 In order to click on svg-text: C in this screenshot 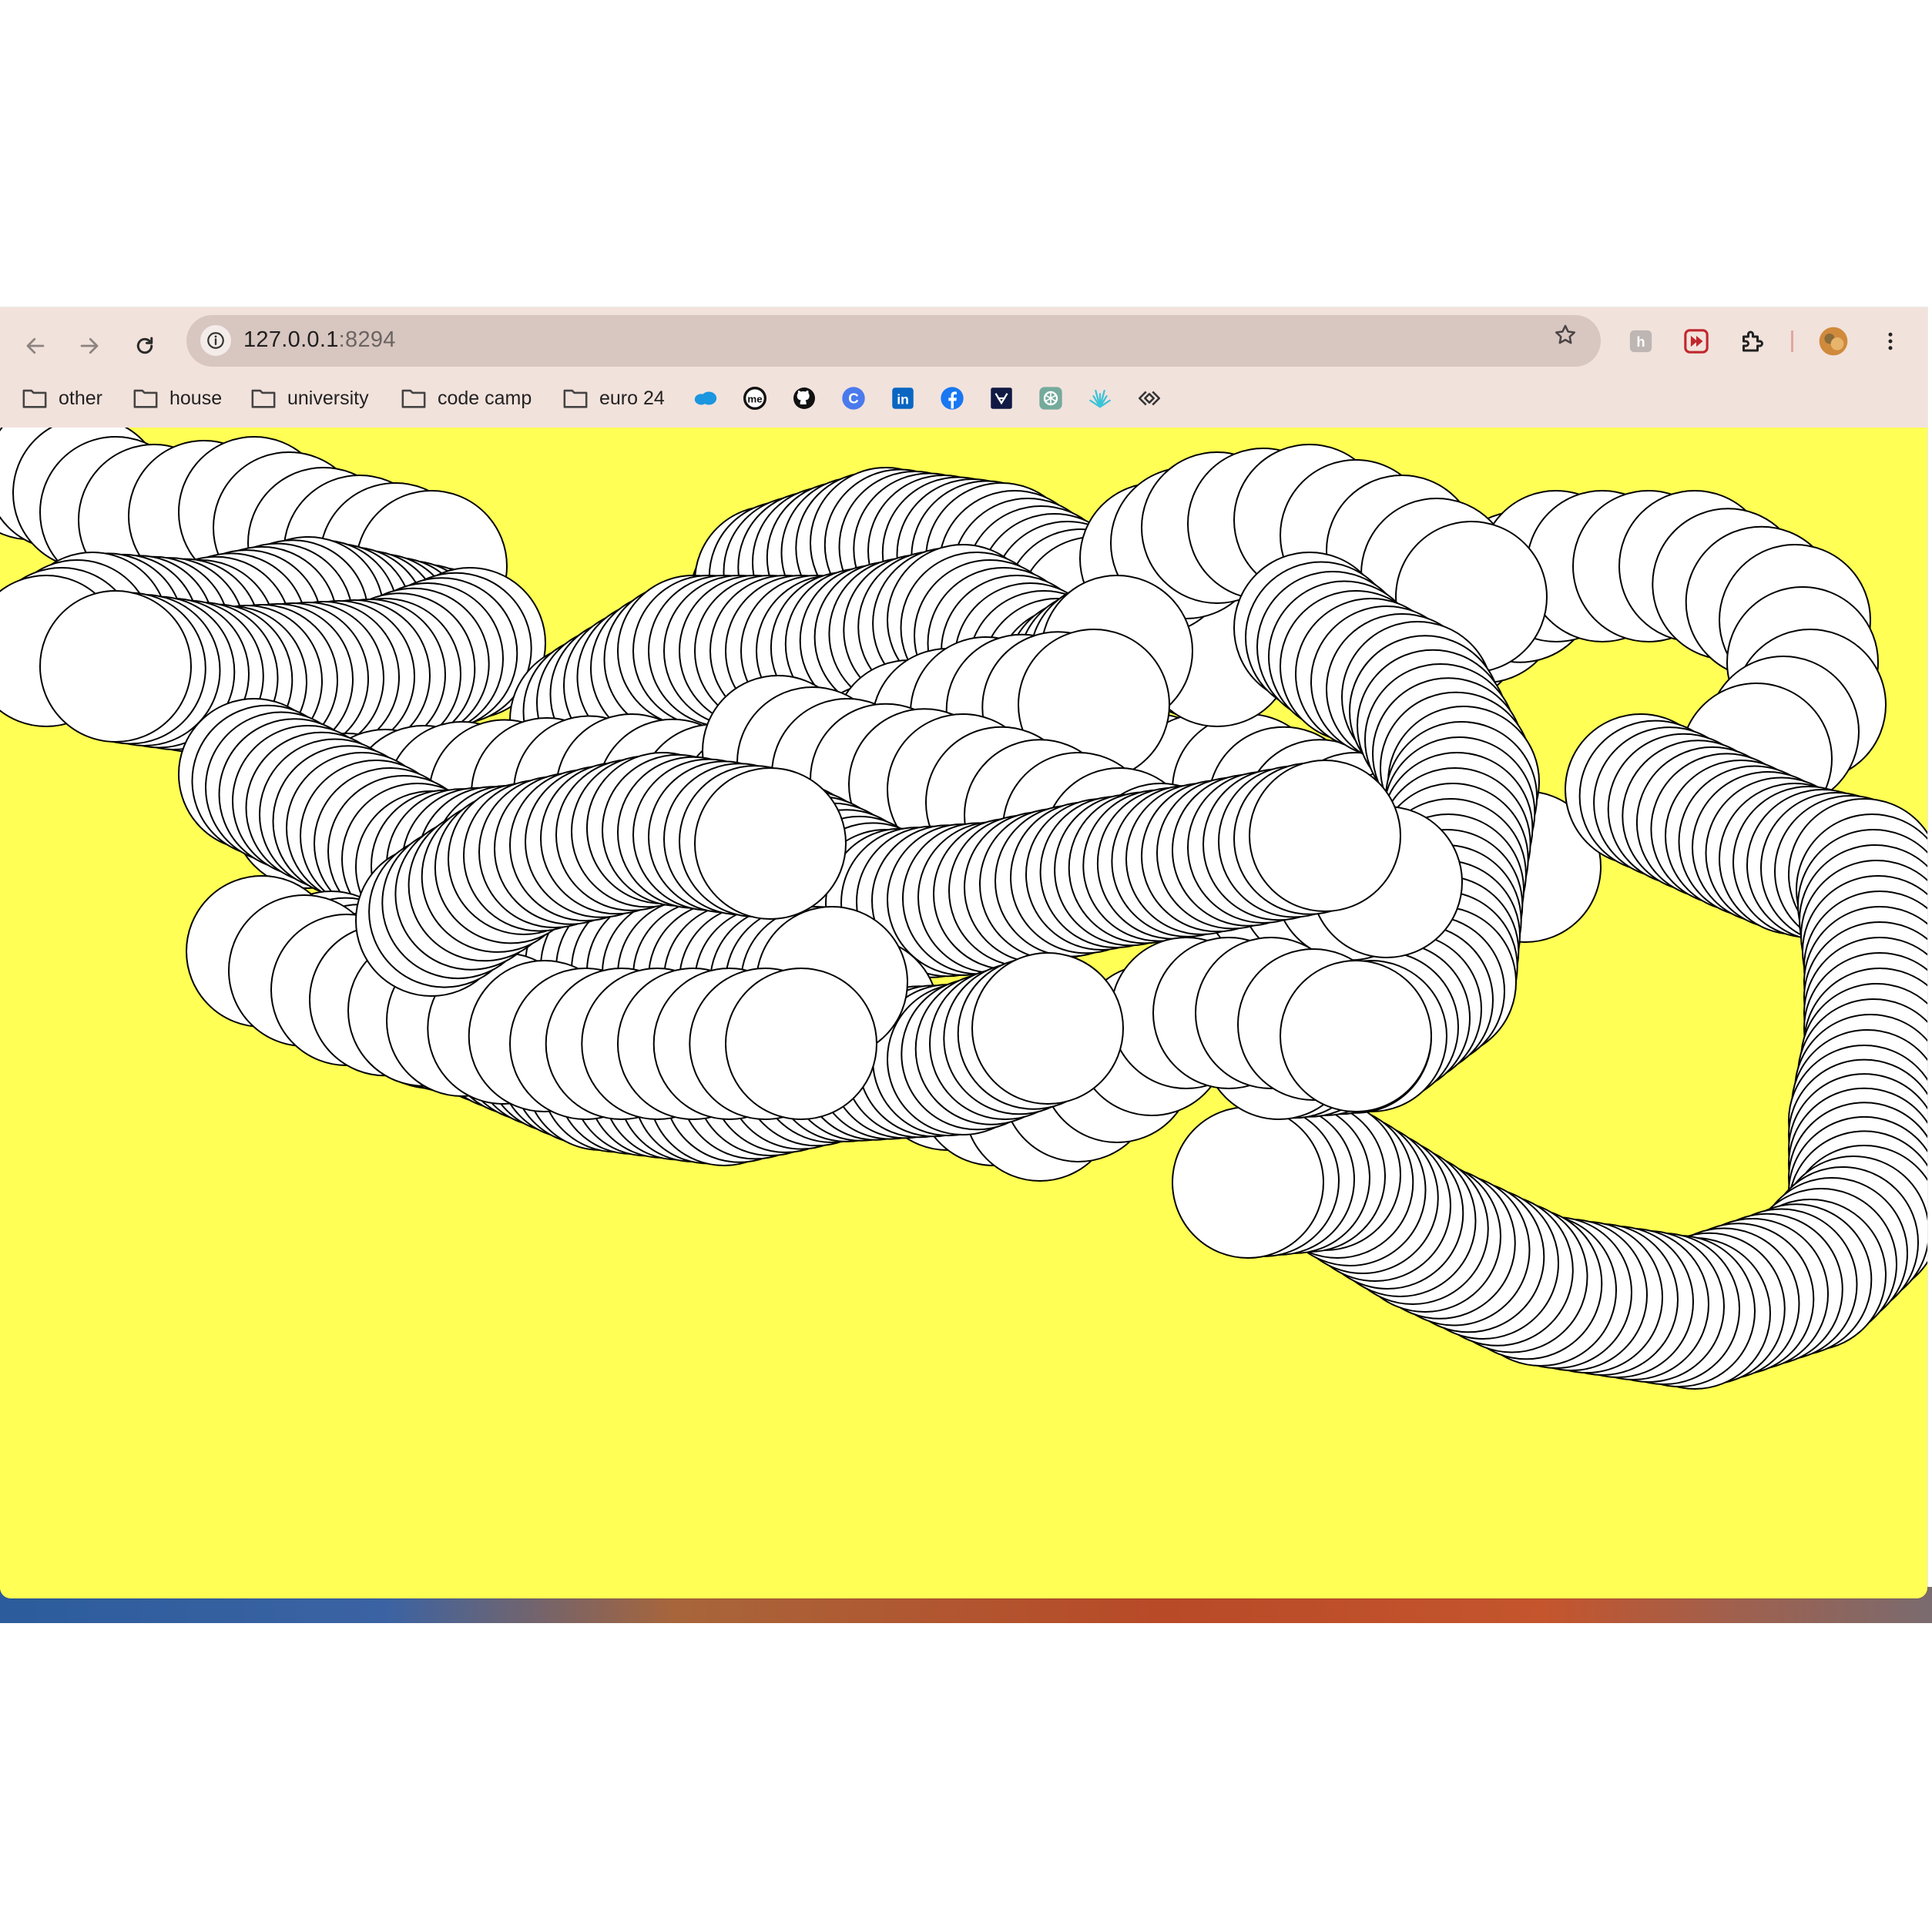, I will do `click(853, 399)`.